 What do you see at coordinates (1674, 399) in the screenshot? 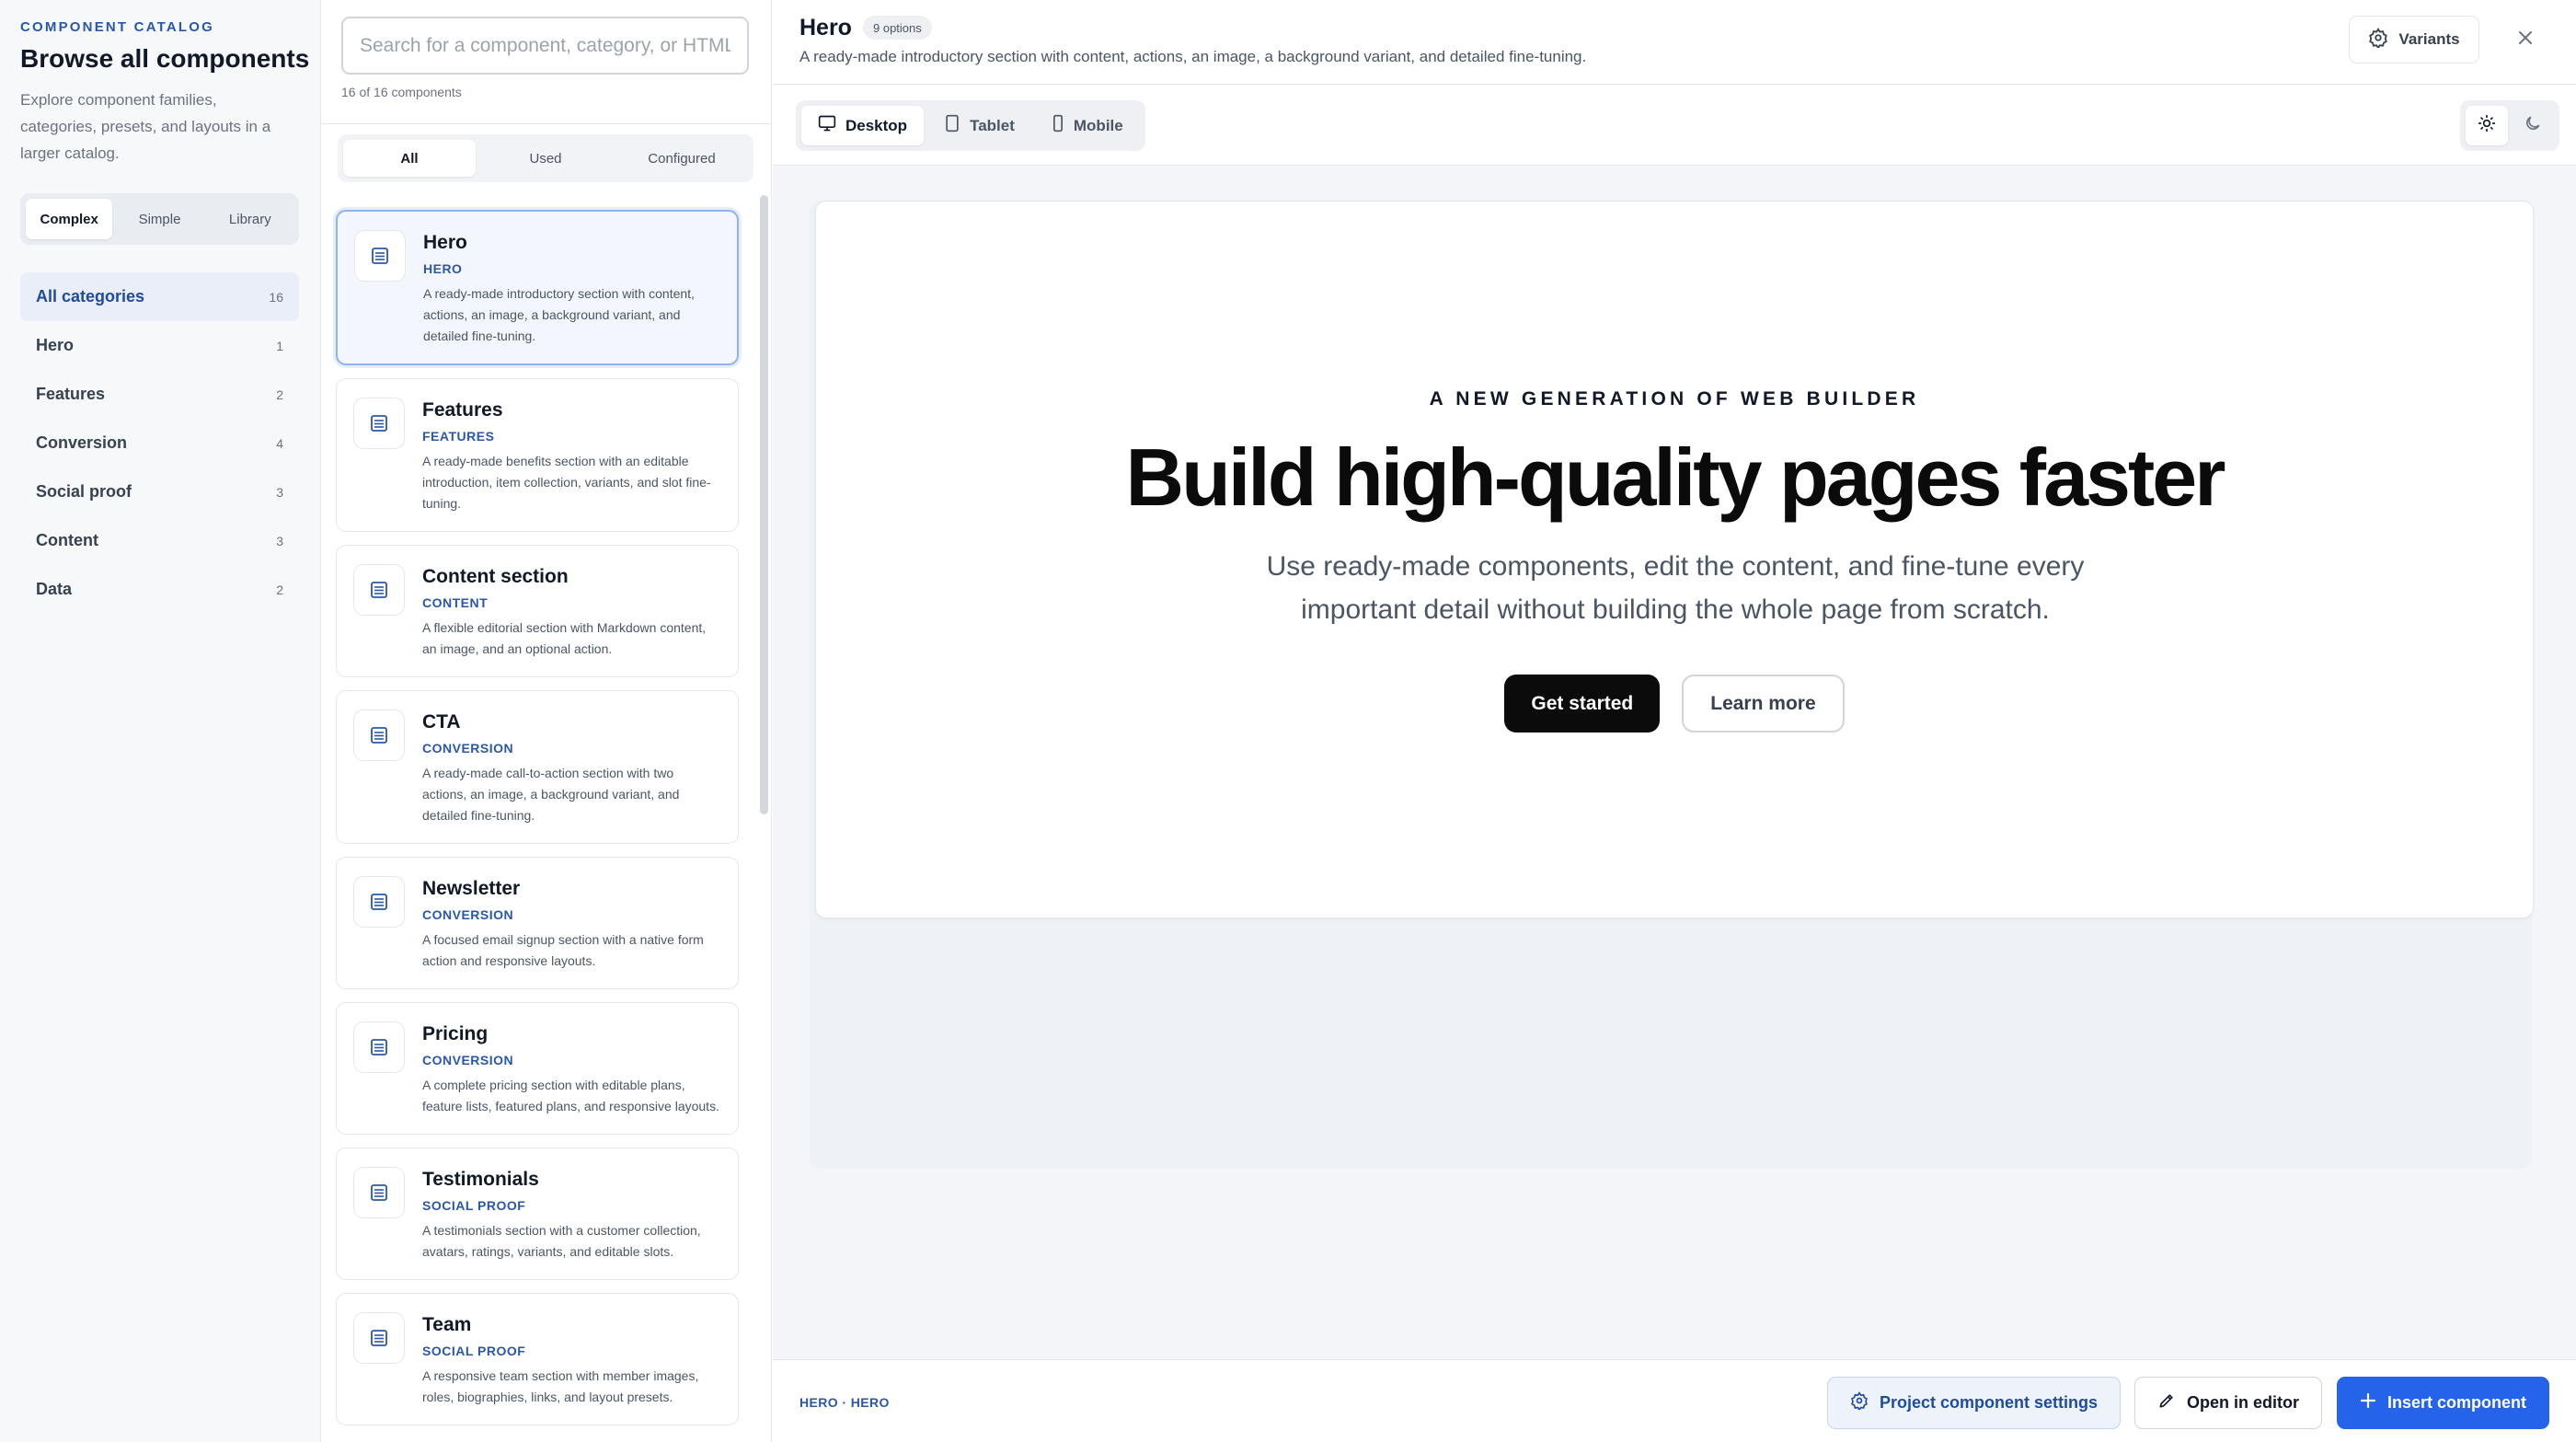
I see `hero-eyebrow: A NEW GENERATION OF WEB BUILDER` at bounding box center [1674, 399].